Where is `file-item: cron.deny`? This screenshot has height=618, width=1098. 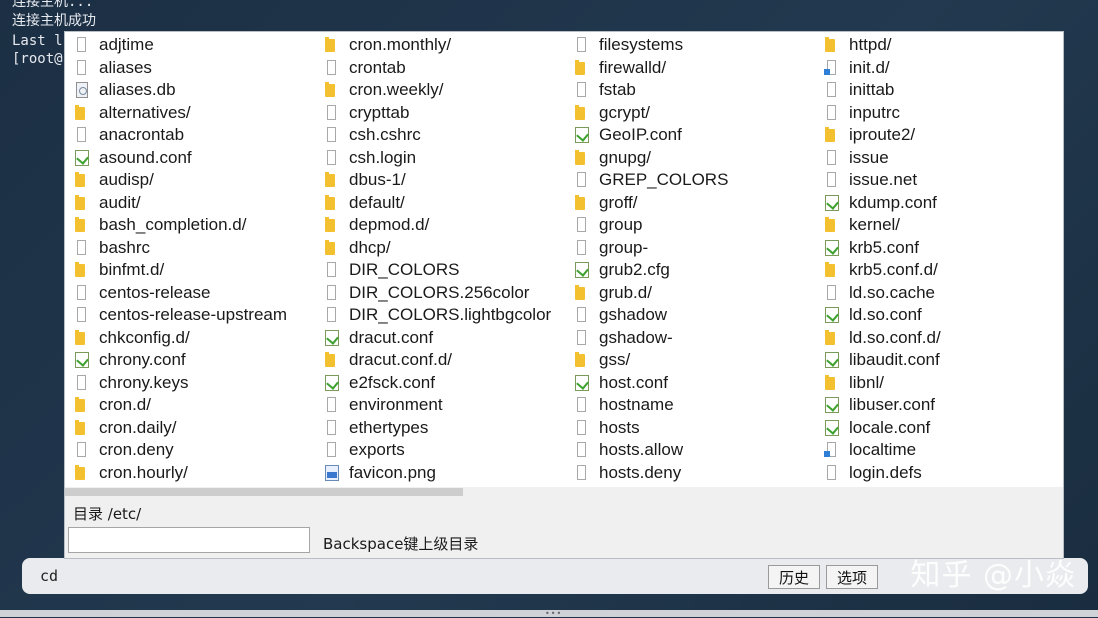 file-item: cron.deny is located at coordinates (190, 450).